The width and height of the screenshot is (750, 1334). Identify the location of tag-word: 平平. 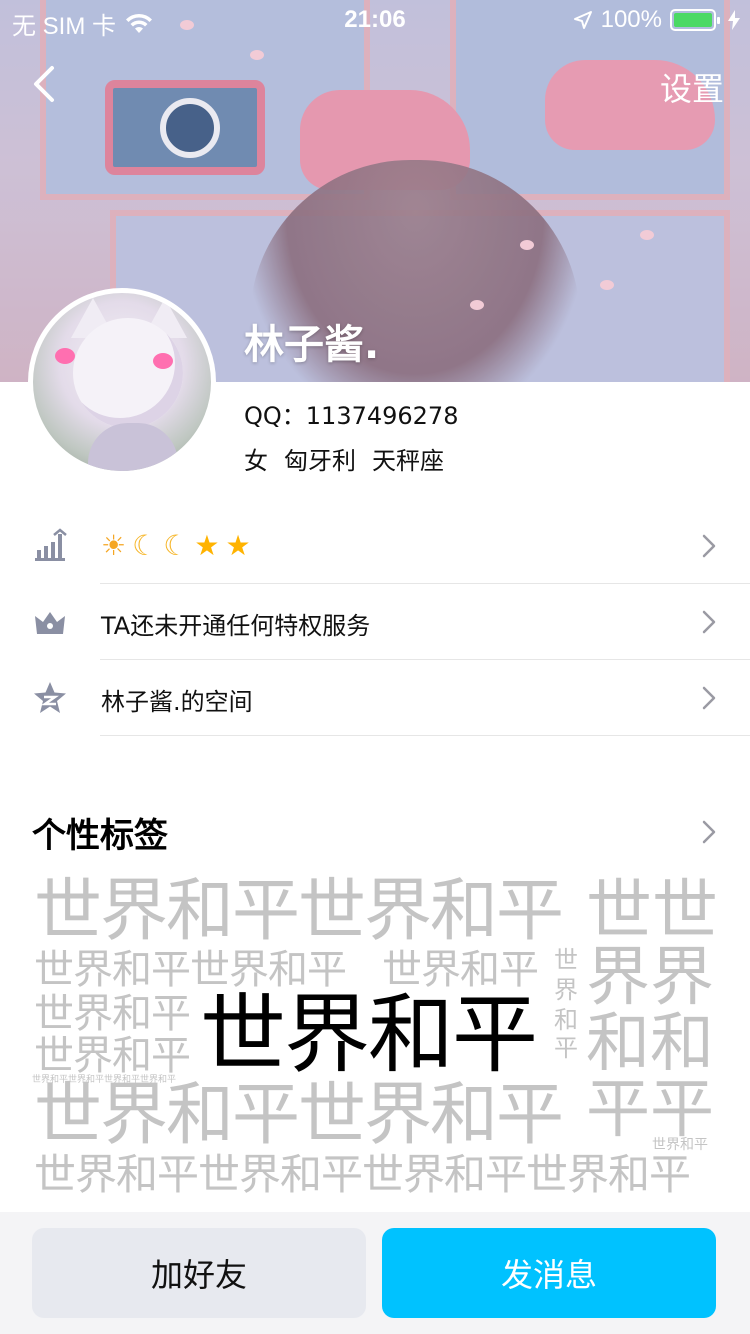
(650, 1110).